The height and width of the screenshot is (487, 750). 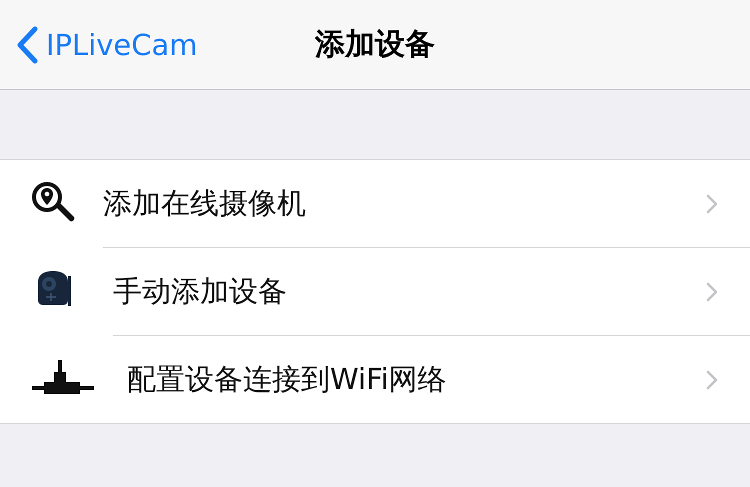 What do you see at coordinates (27, 45) in the screenshot?
I see `back-icon` at bounding box center [27, 45].